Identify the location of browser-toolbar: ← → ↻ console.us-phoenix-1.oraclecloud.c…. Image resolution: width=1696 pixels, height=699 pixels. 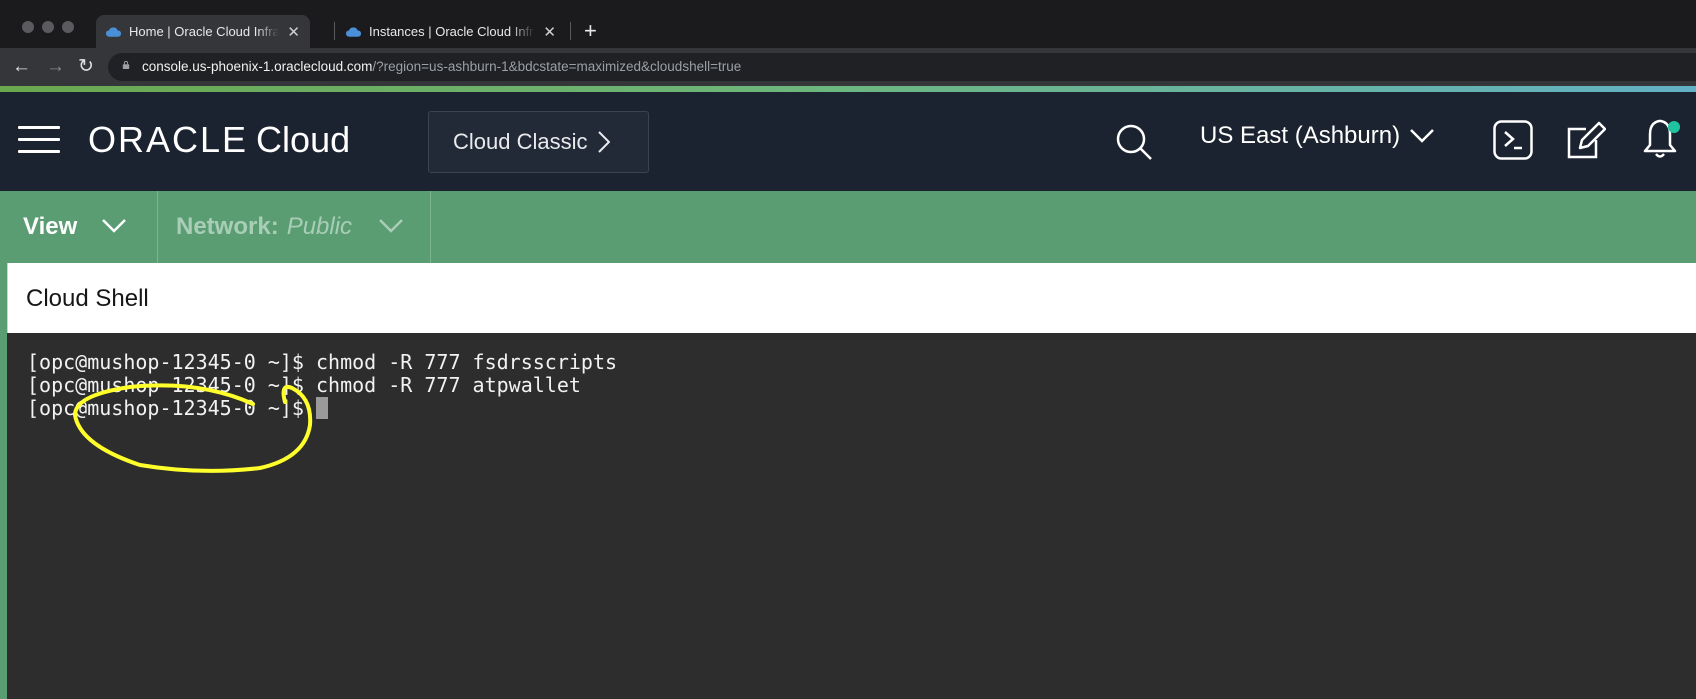
(848, 67).